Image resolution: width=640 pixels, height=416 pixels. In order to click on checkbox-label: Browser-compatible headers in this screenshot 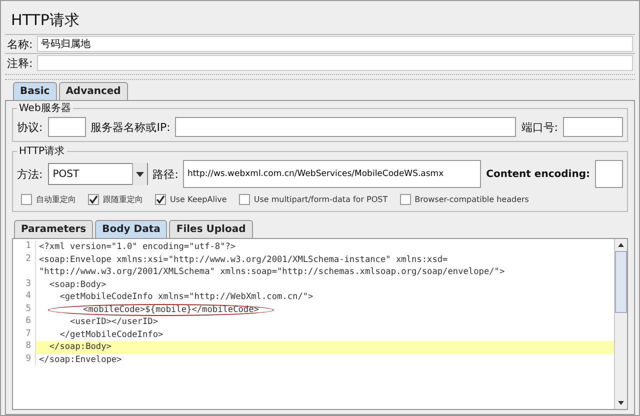, I will do `click(471, 199)`.